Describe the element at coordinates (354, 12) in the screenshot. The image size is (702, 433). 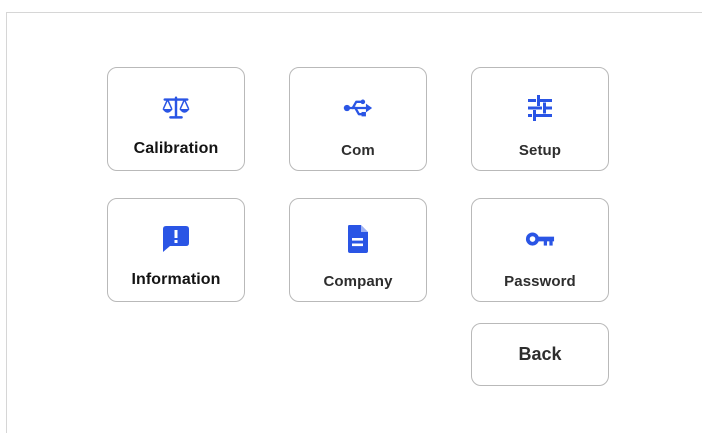
I see `top-divider` at that location.